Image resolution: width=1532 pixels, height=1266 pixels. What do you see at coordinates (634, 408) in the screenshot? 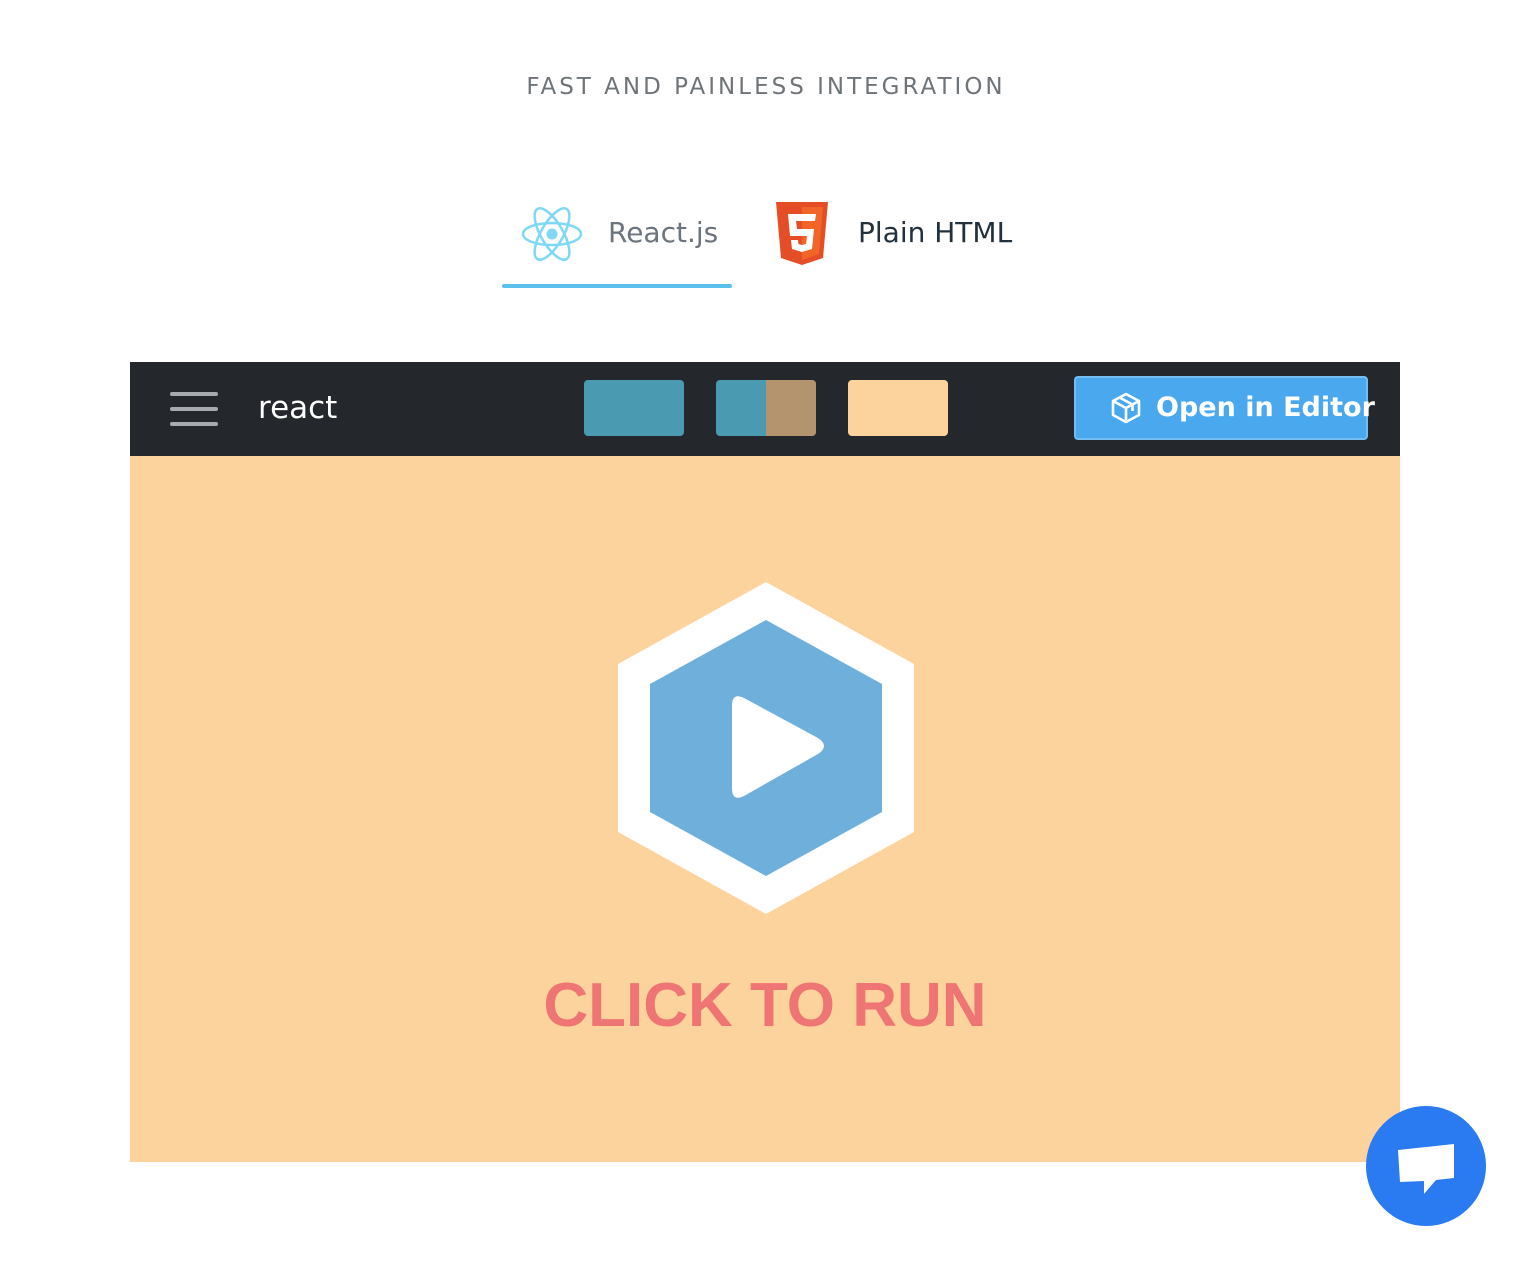
I see `layout-editor-only-button` at bounding box center [634, 408].